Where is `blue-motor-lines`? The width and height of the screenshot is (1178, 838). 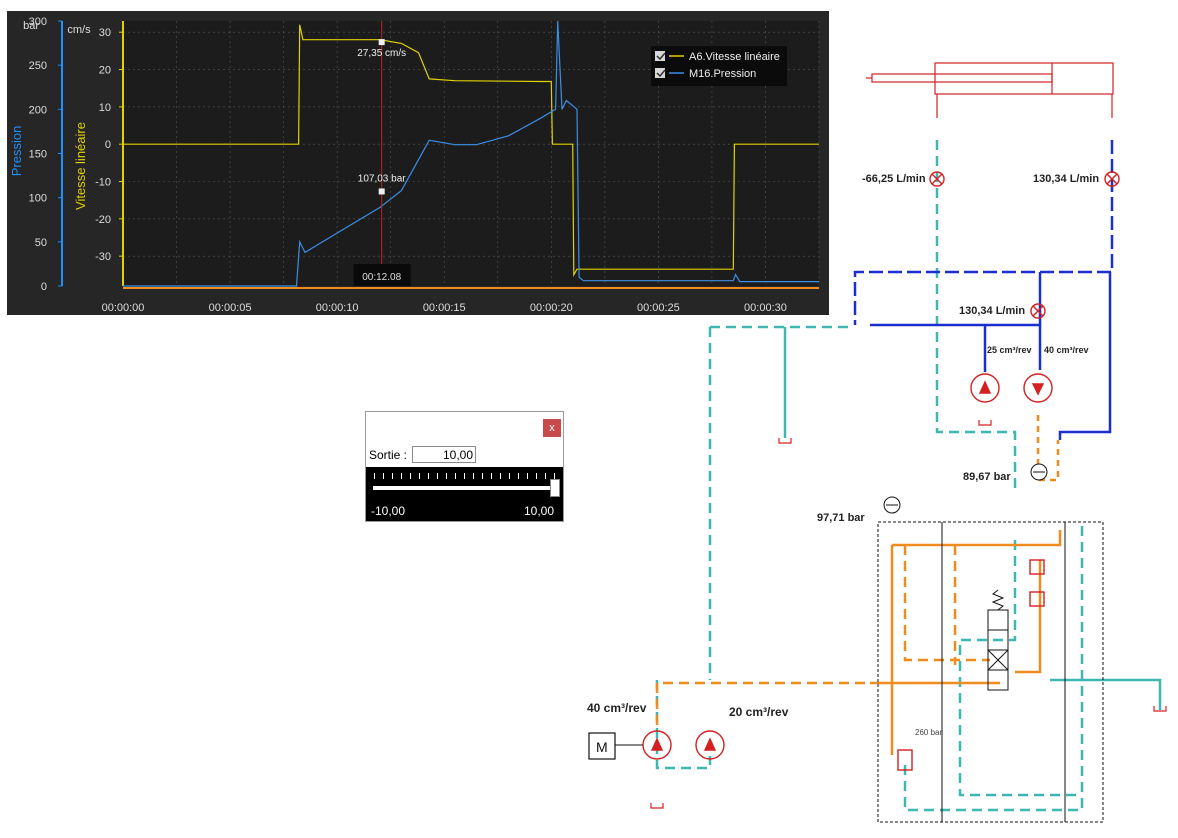
blue-motor-lines is located at coordinates (983, 290).